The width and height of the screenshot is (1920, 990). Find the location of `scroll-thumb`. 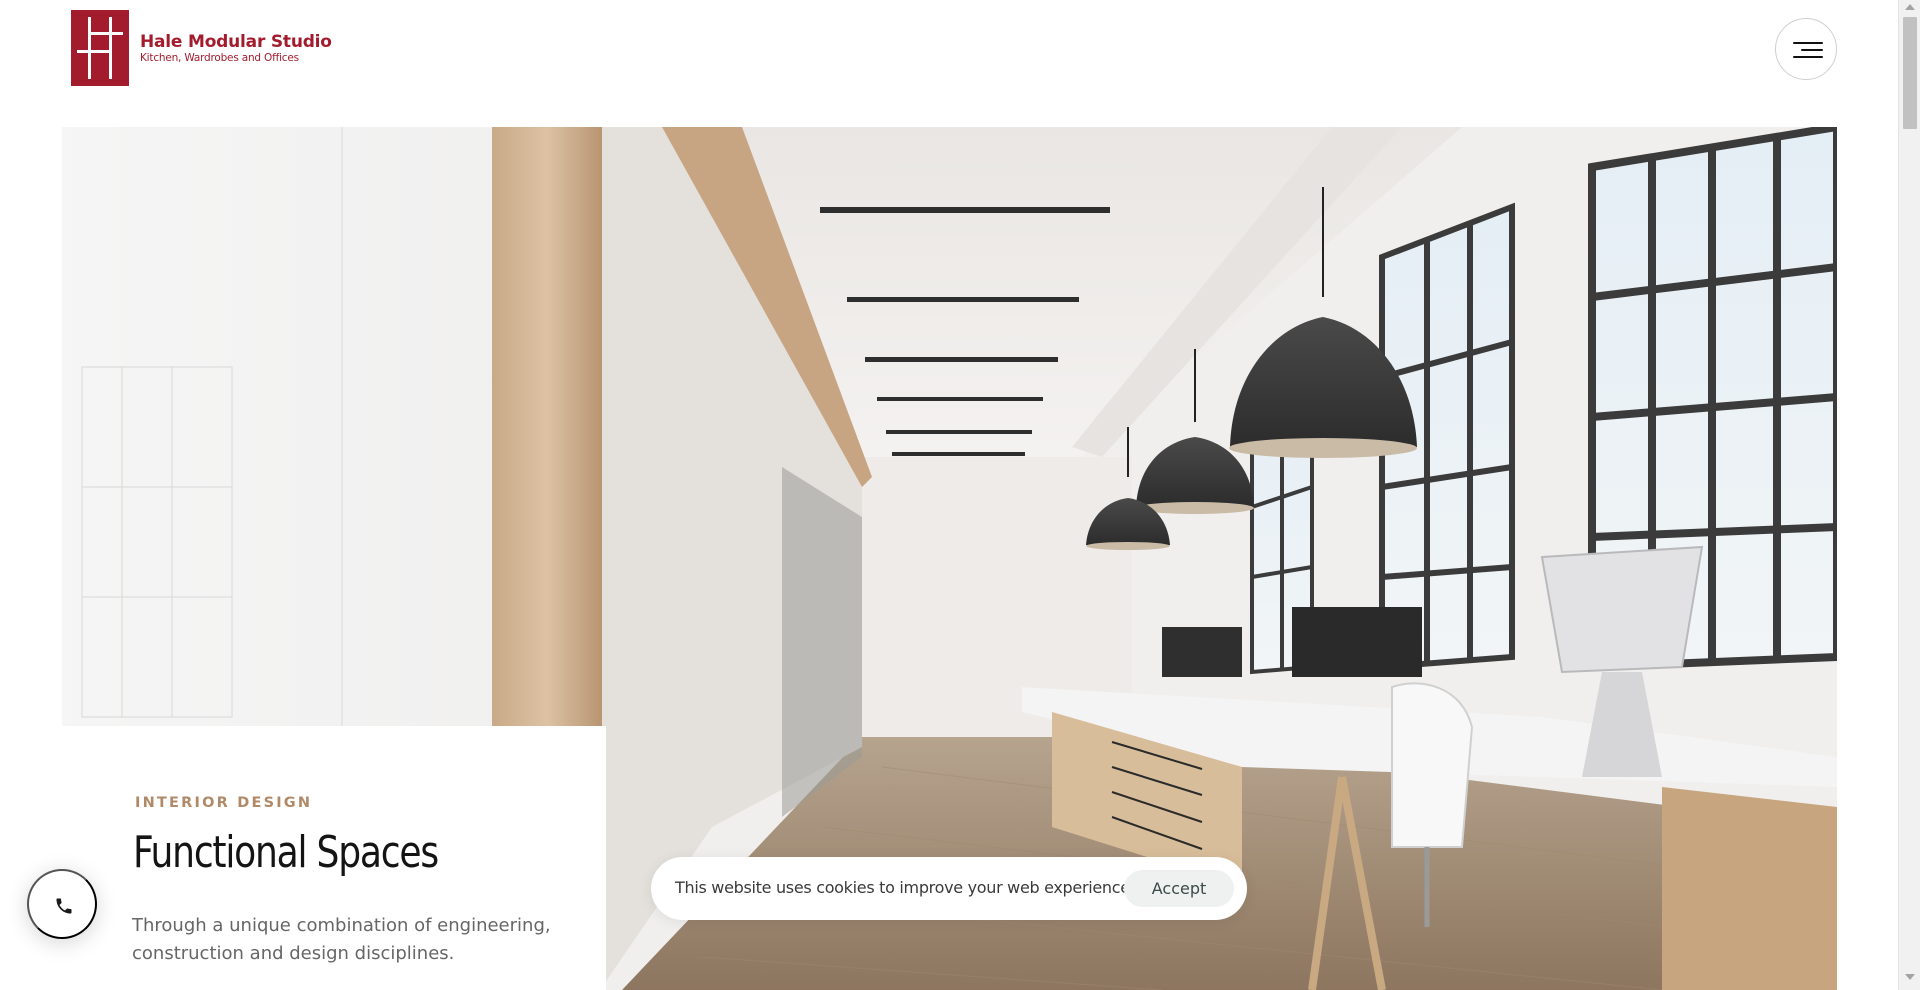

scroll-thumb is located at coordinates (1910, 73).